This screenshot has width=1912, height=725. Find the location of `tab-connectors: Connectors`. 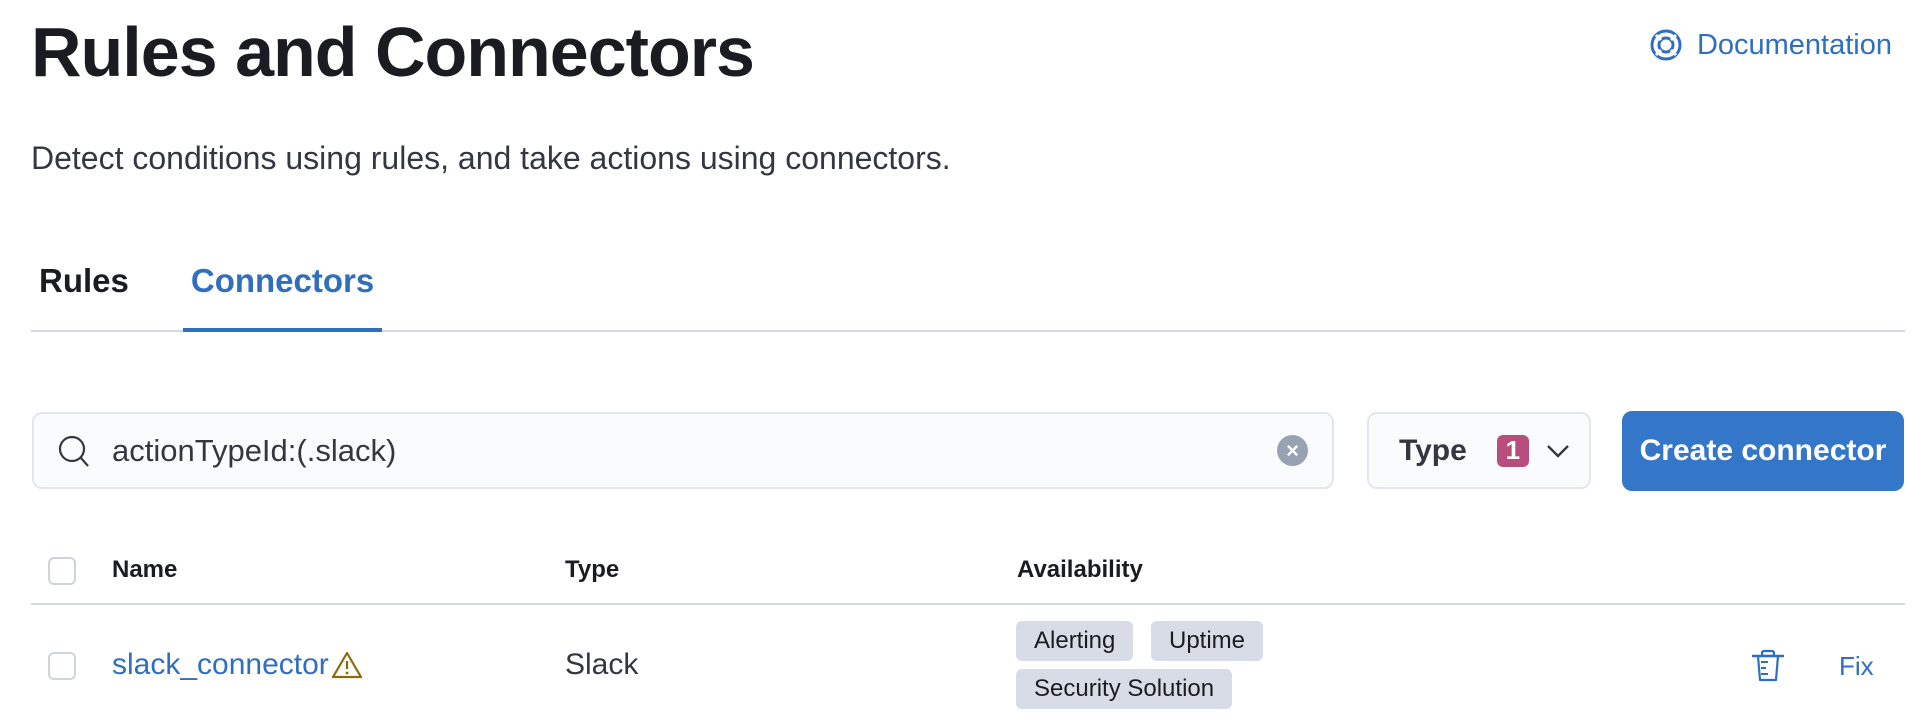

tab-connectors: Connectors is located at coordinates (282, 293).